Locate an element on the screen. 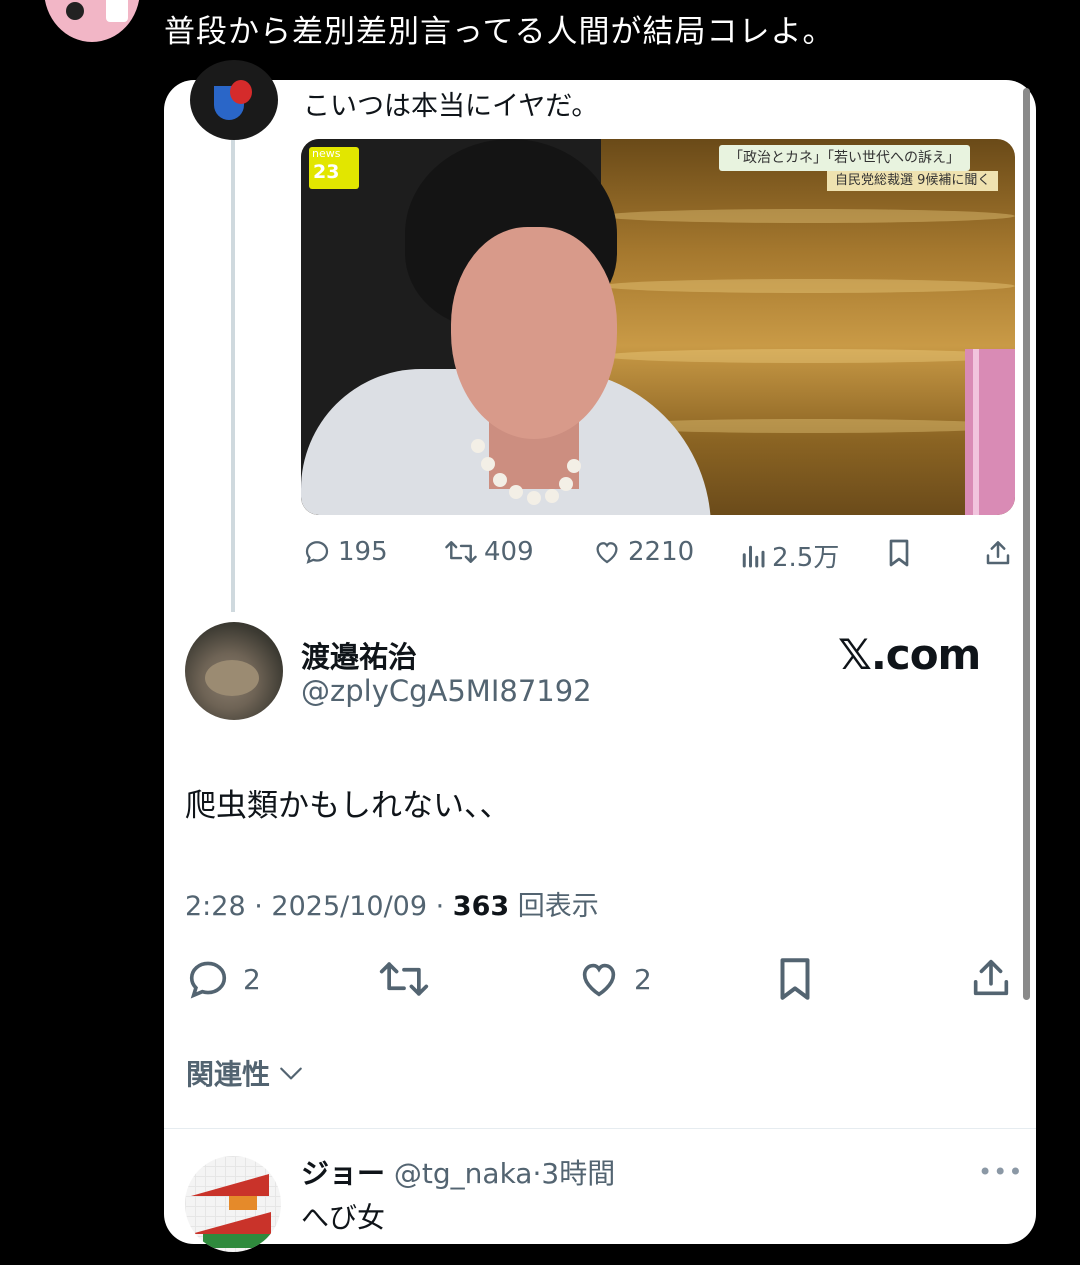 This screenshot has width=1080, height=1265. views-label: 回表示 is located at coordinates (558, 906).